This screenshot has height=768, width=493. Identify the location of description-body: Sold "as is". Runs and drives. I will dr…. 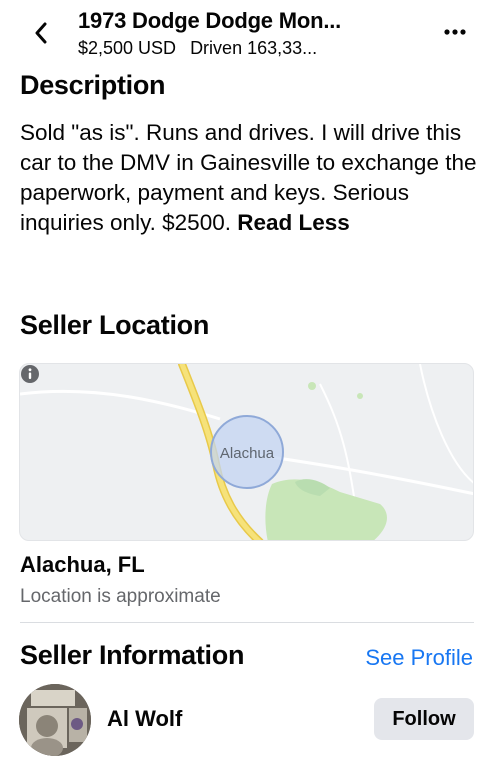
(250, 178).